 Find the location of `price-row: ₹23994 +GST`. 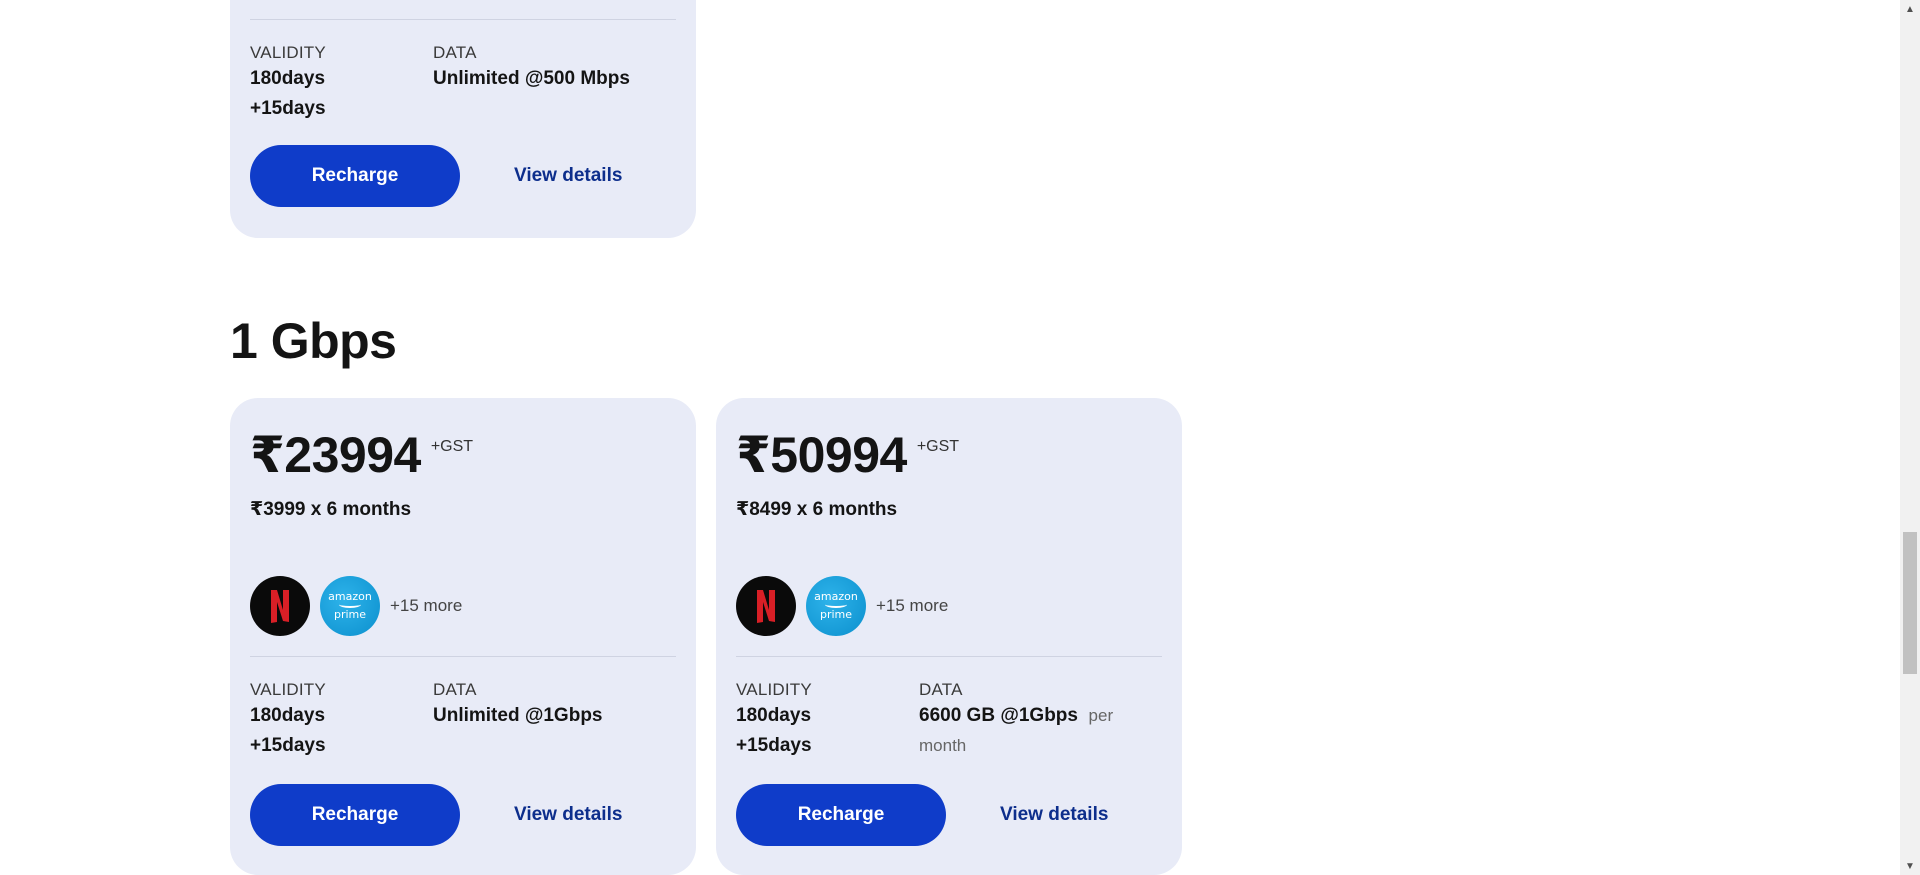

price-row: ₹23994 +GST is located at coordinates (361, 455).